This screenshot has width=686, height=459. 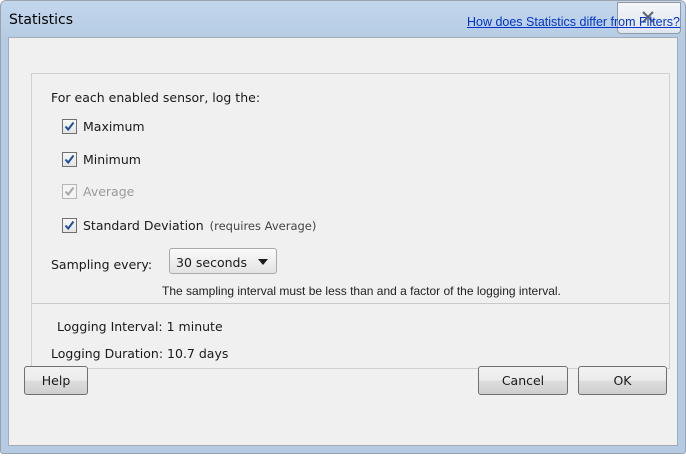 I want to click on cancel-button: Cancel, so click(x=523, y=380).